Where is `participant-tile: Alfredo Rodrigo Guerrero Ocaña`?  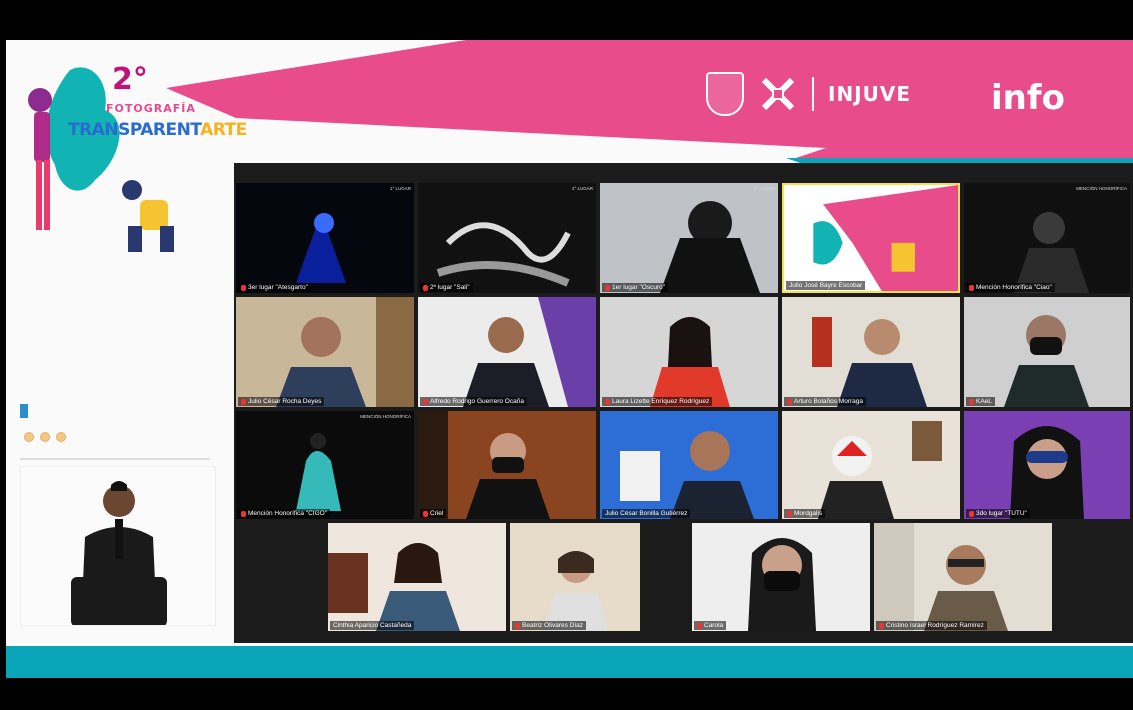 participant-tile: Alfredo Rodrigo Guerrero Ocaña is located at coordinates (507, 352).